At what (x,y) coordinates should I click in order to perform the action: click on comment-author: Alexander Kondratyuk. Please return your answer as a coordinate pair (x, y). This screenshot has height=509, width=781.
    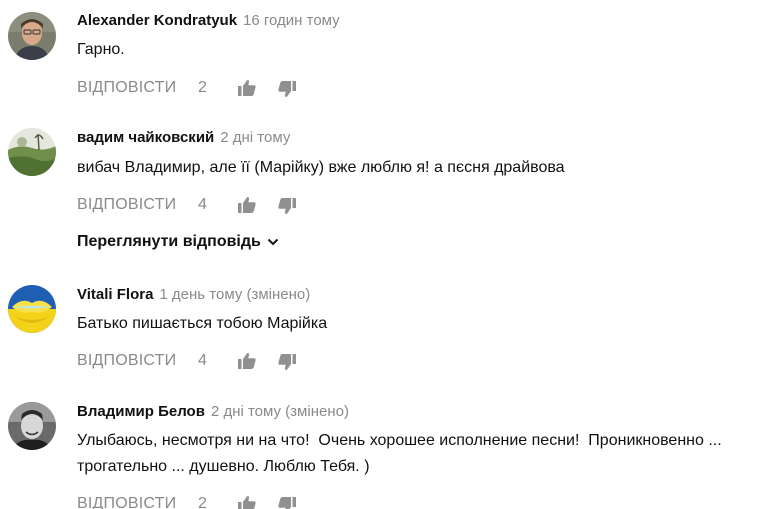
    Looking at the image, I should click on (157, 20).